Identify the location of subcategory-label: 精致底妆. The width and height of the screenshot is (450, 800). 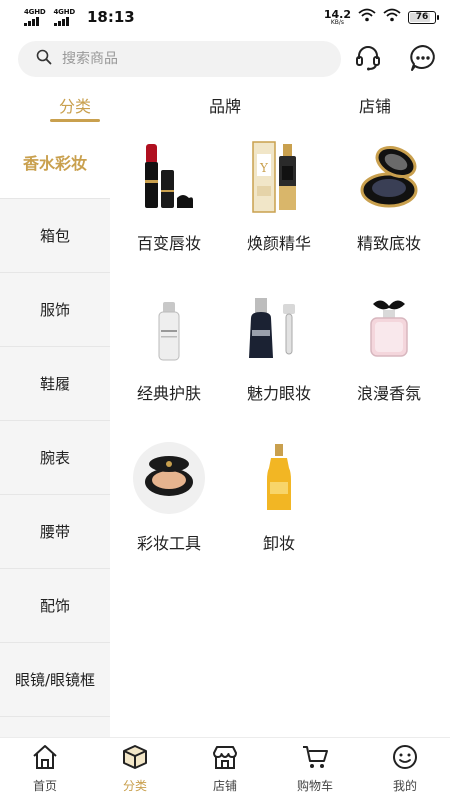
(388, 243).